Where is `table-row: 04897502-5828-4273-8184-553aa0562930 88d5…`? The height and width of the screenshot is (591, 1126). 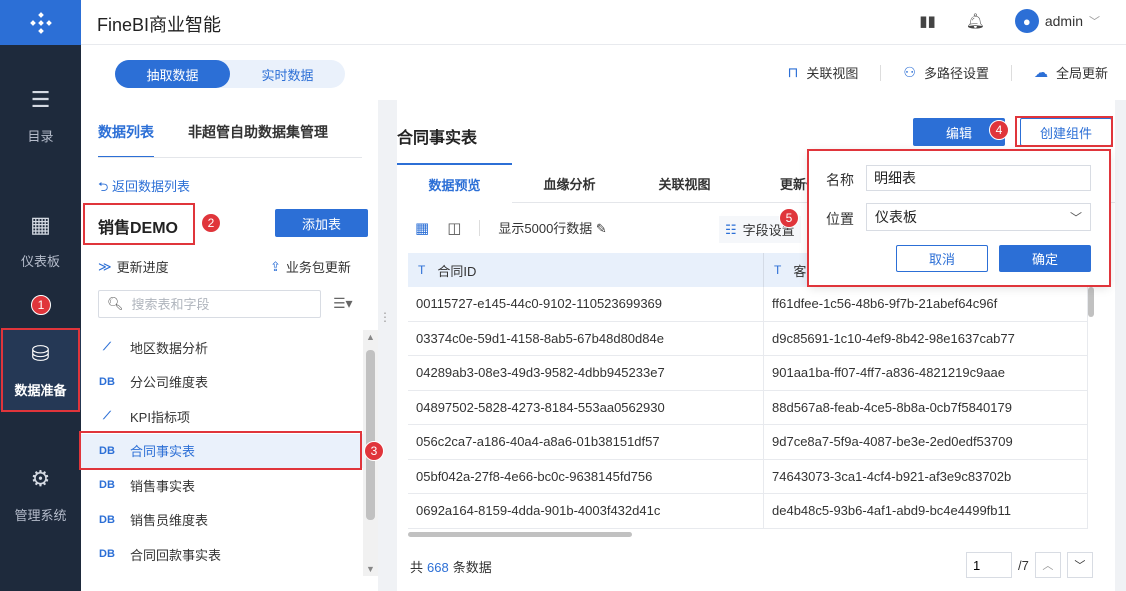 table-row: 04897502-5828-4273-8184-553aa0562930 88d5… is located at coordinates (748, 407).